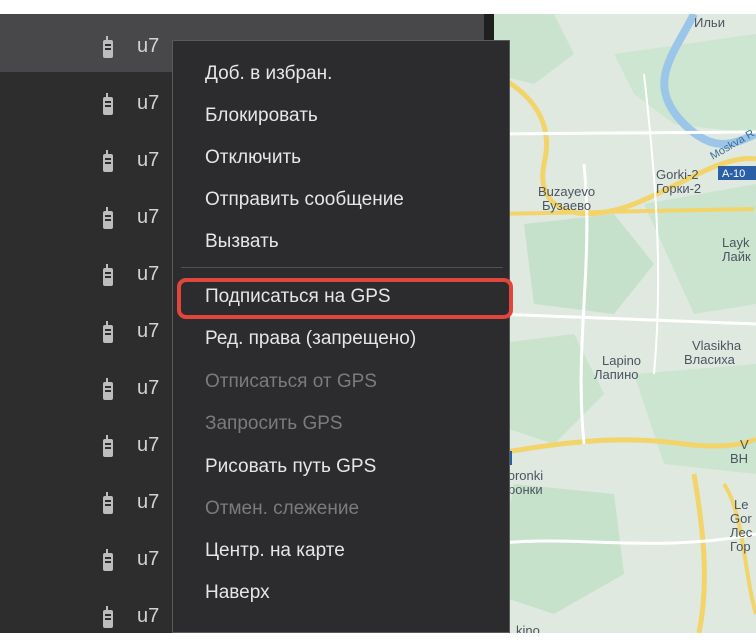  I want to click on map-label-les-4: Гор, so click(740, 546).